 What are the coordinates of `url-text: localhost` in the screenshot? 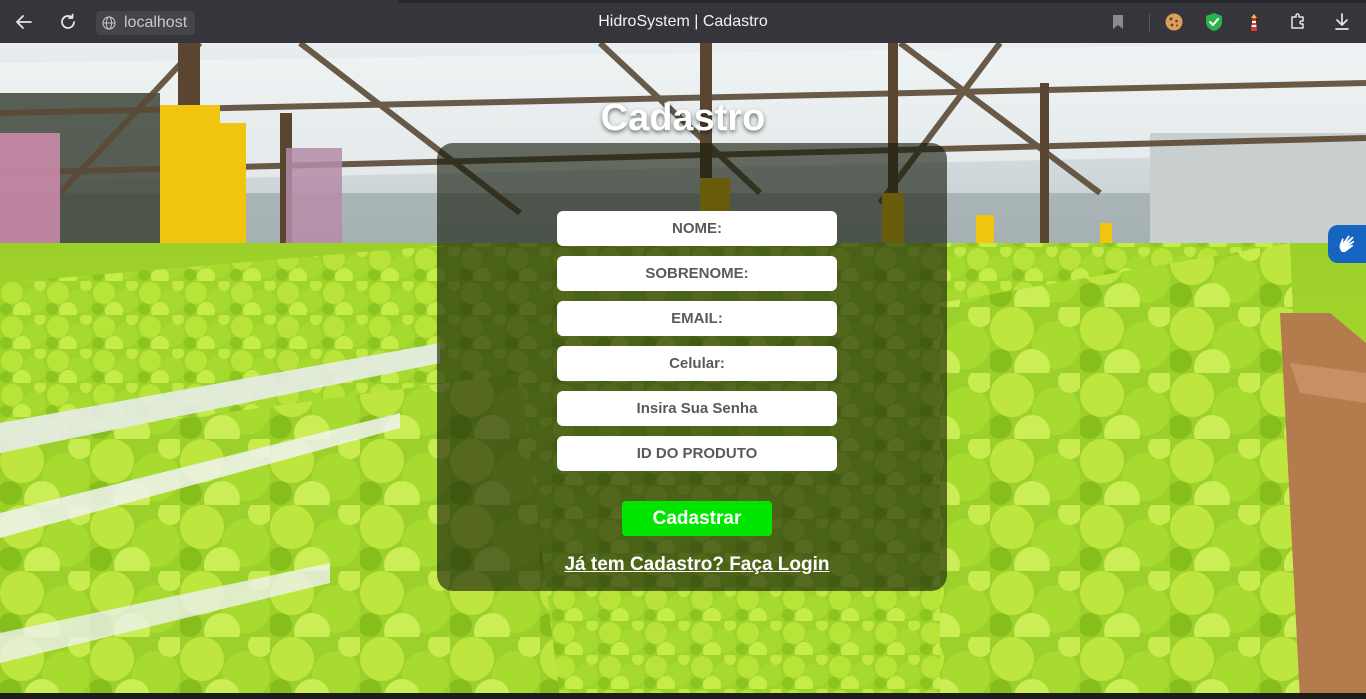 It's located at (156, 22).